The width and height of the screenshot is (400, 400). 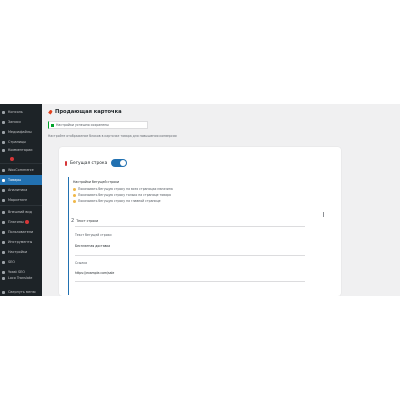 I want to click on link-label: Ссылка, so click(x=81, y=263).